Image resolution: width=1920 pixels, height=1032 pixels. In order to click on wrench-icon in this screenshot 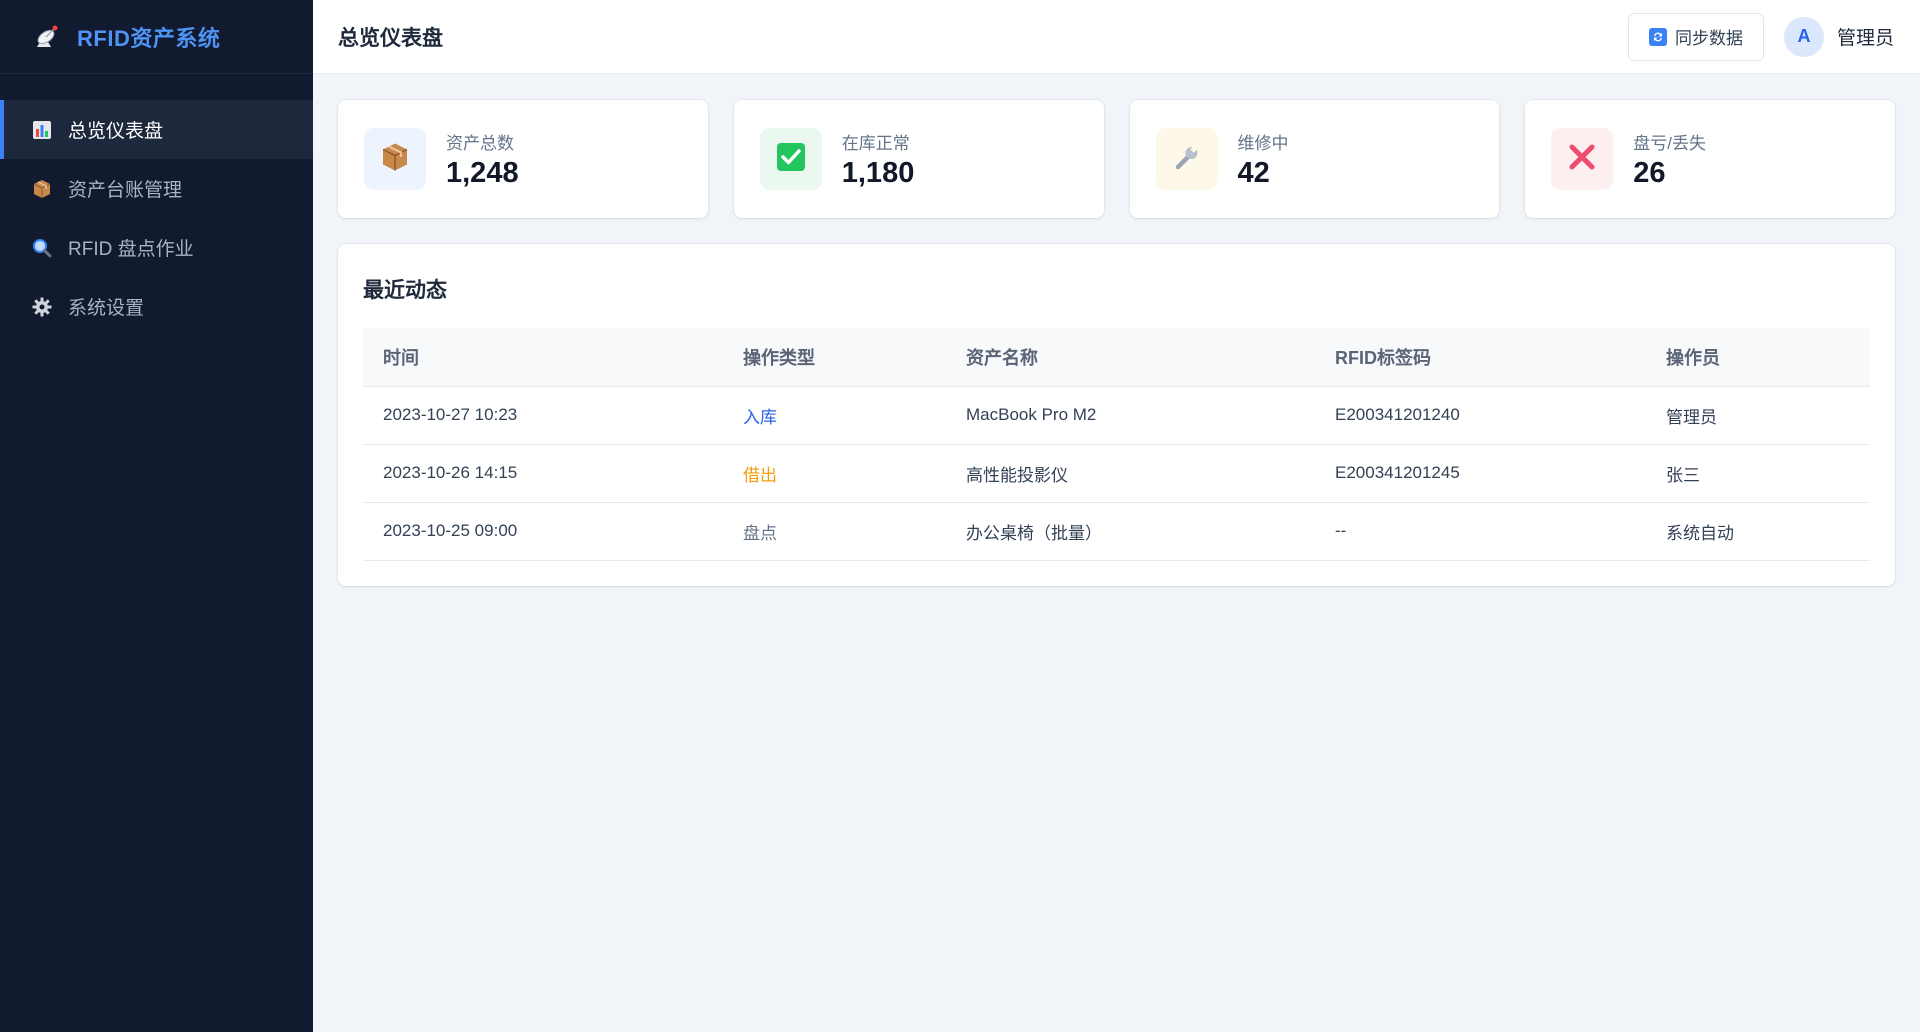, I will do `click(1187, 159)`.